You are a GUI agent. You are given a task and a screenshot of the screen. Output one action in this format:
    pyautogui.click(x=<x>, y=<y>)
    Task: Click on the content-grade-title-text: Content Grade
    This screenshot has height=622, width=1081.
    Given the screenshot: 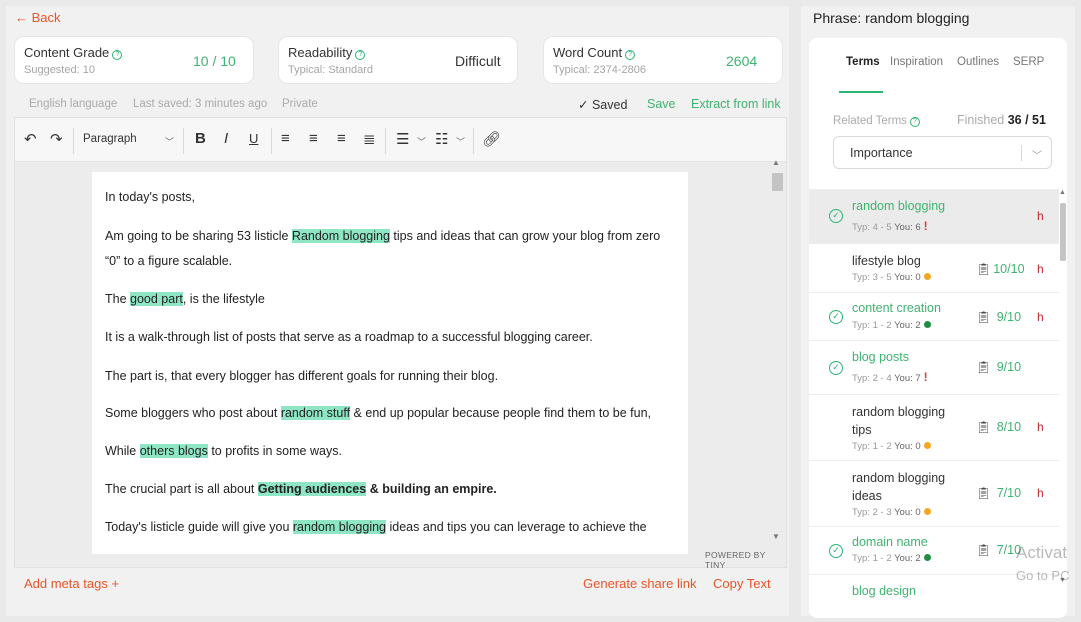 What is the action you would take?
    pyautogui.click(x=67, y=52)
    